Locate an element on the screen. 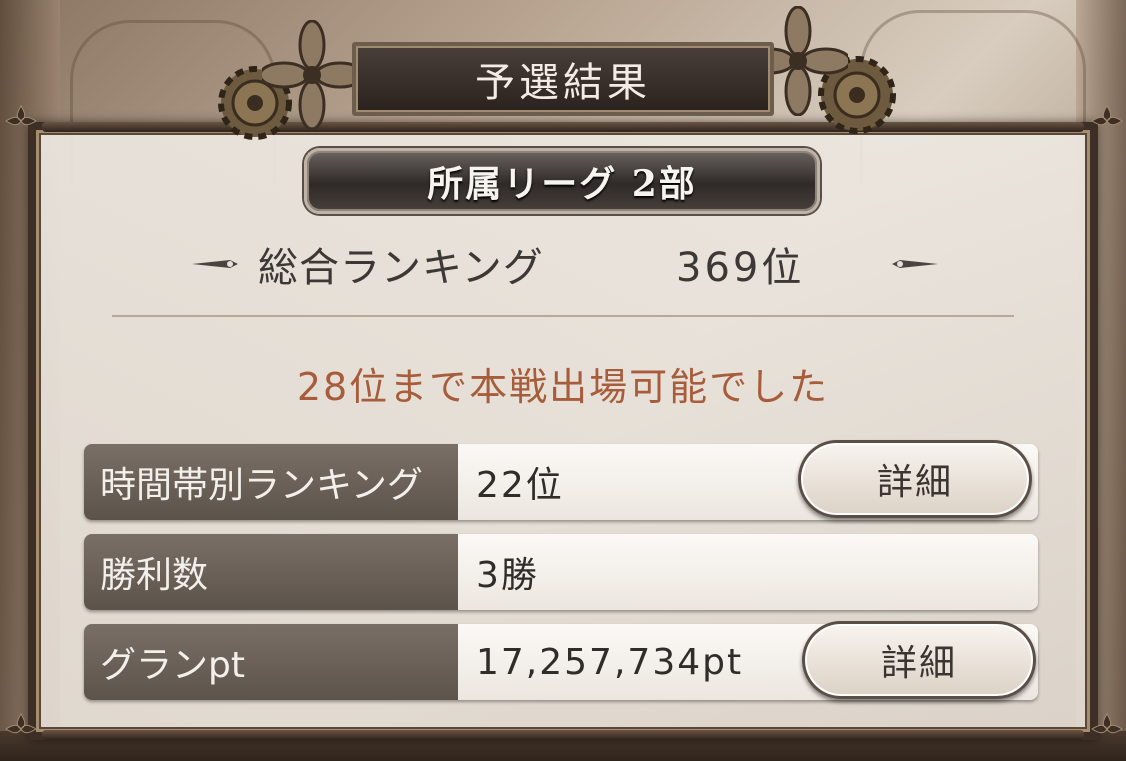 This screenshot has height=761, width=1126. frame-top-rail is located at coordinates (563, 127).